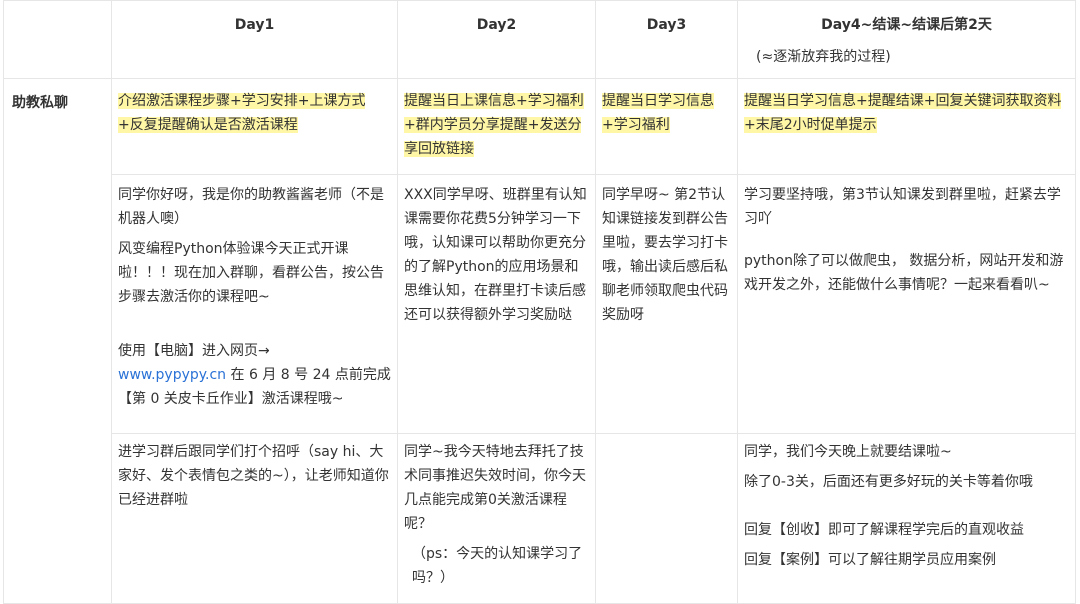 This screenshot has height=604, width=1080. Describe the element at coordinates (666, 39) in the screenshot. I see `header-day3: Day3` at that location.